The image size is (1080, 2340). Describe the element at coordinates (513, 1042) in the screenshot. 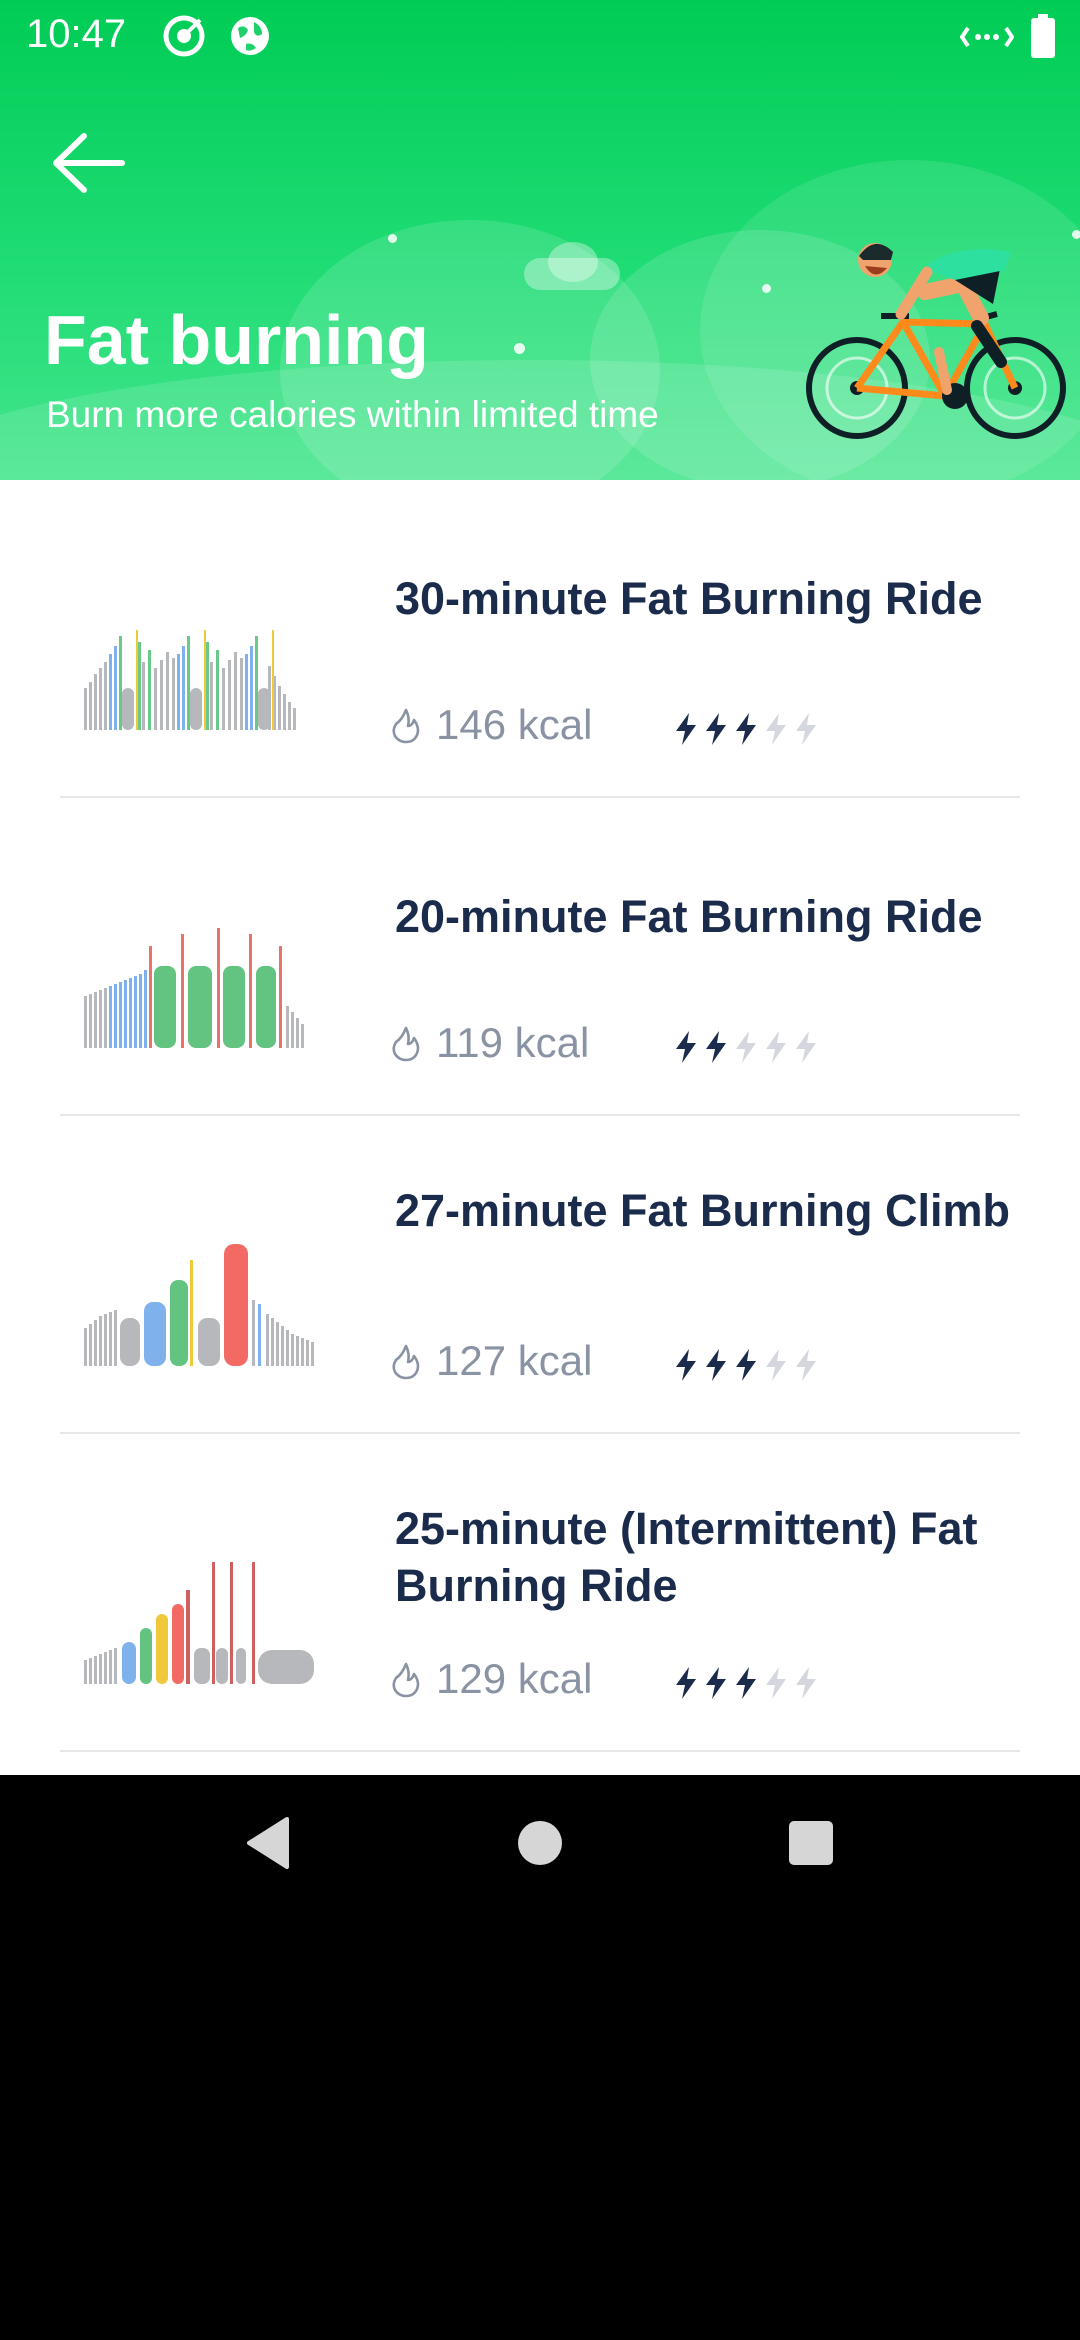

I see `calories-value: 119 kcal` at that location.